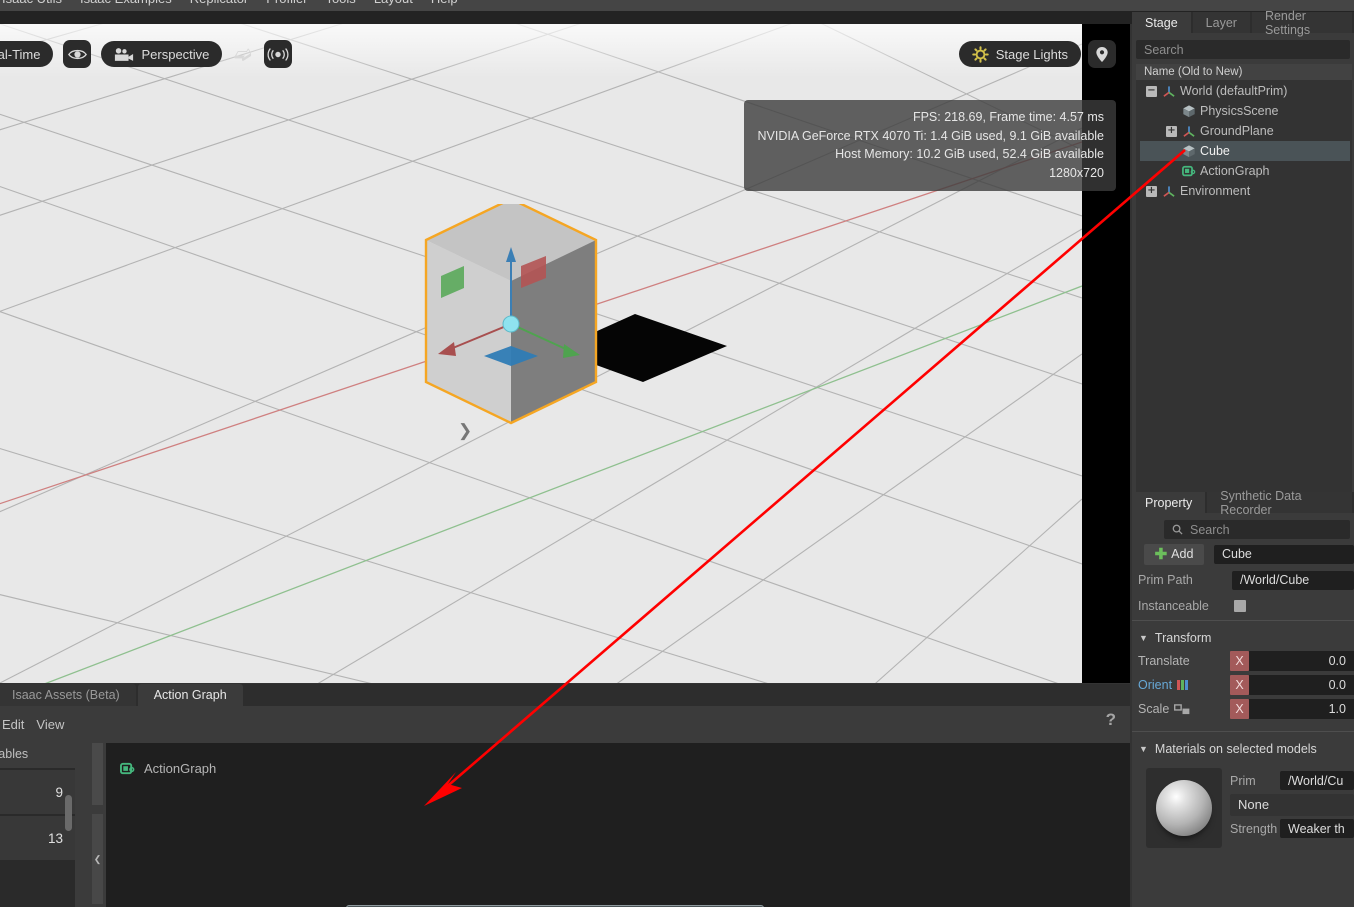  What do you see at coordinates (243, 54) in the screenshot?
I see `double-chevron-right-icon: ➫` at bounding box center [243, 54].